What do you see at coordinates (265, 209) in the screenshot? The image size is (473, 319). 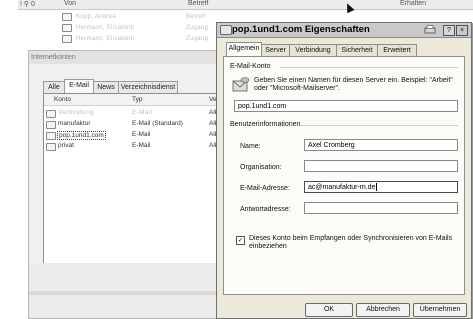 I see `reply-address-label: Antwortadresse:` at bounding box center [265, 209].